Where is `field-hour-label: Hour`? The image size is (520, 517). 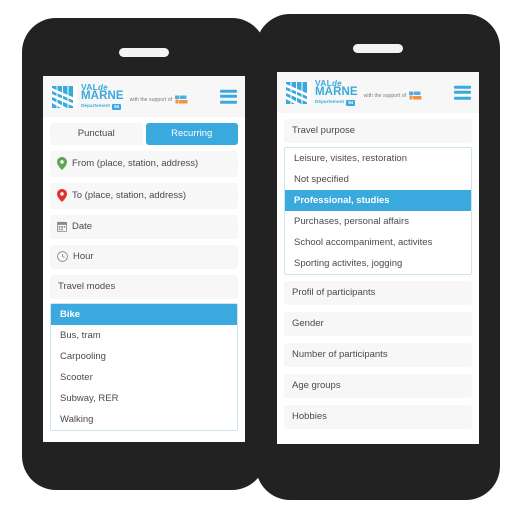
field-hour-label: Hour is located at coordinates (83, 256).